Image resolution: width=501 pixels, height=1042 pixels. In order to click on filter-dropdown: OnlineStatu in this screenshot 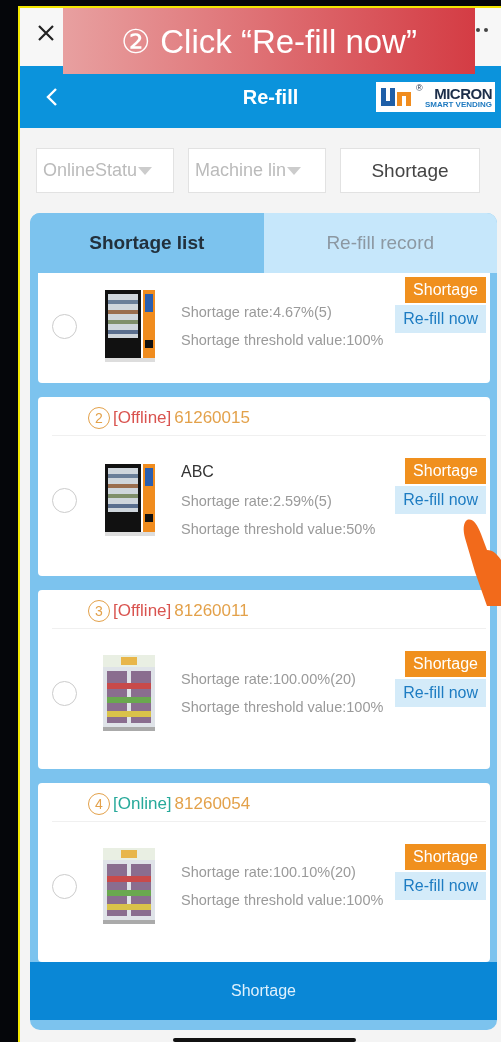, I will do `click(105, 170)`.